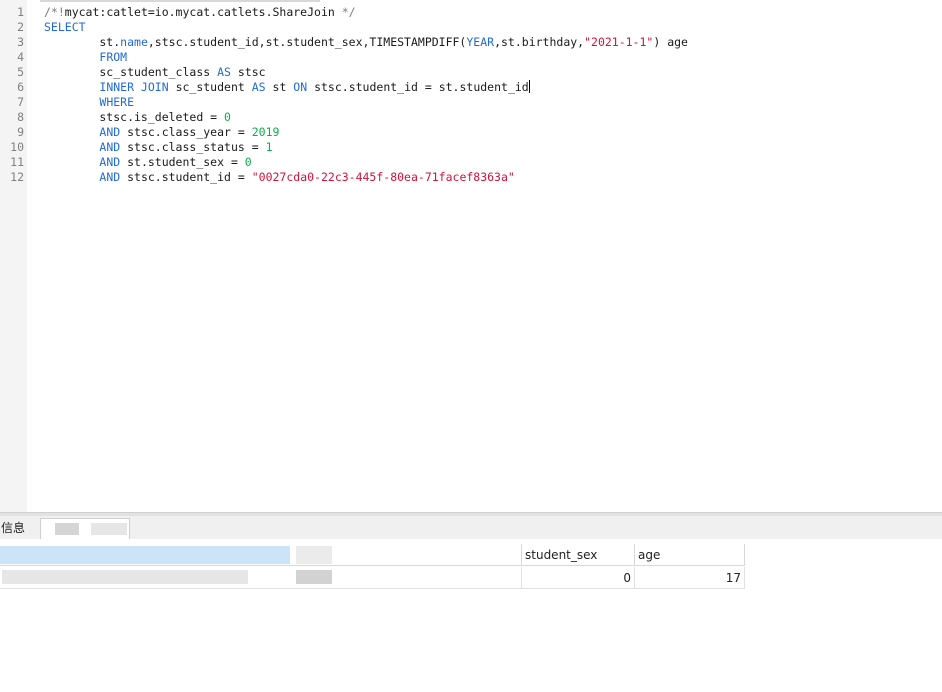  What do you see at coordinates (20, 132) in the screenshot?
I see `line-number: 9` at bounding box center [20, 132].